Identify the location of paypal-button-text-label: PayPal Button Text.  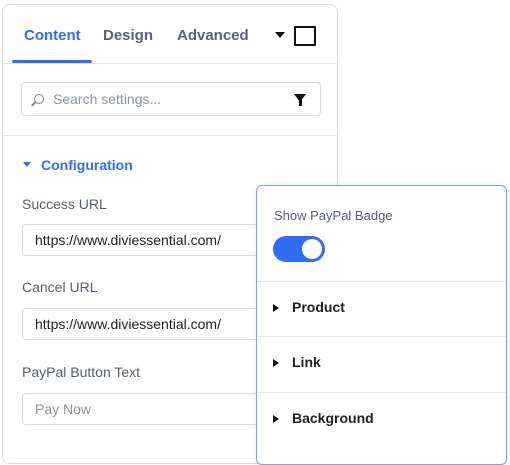
(81, 372).